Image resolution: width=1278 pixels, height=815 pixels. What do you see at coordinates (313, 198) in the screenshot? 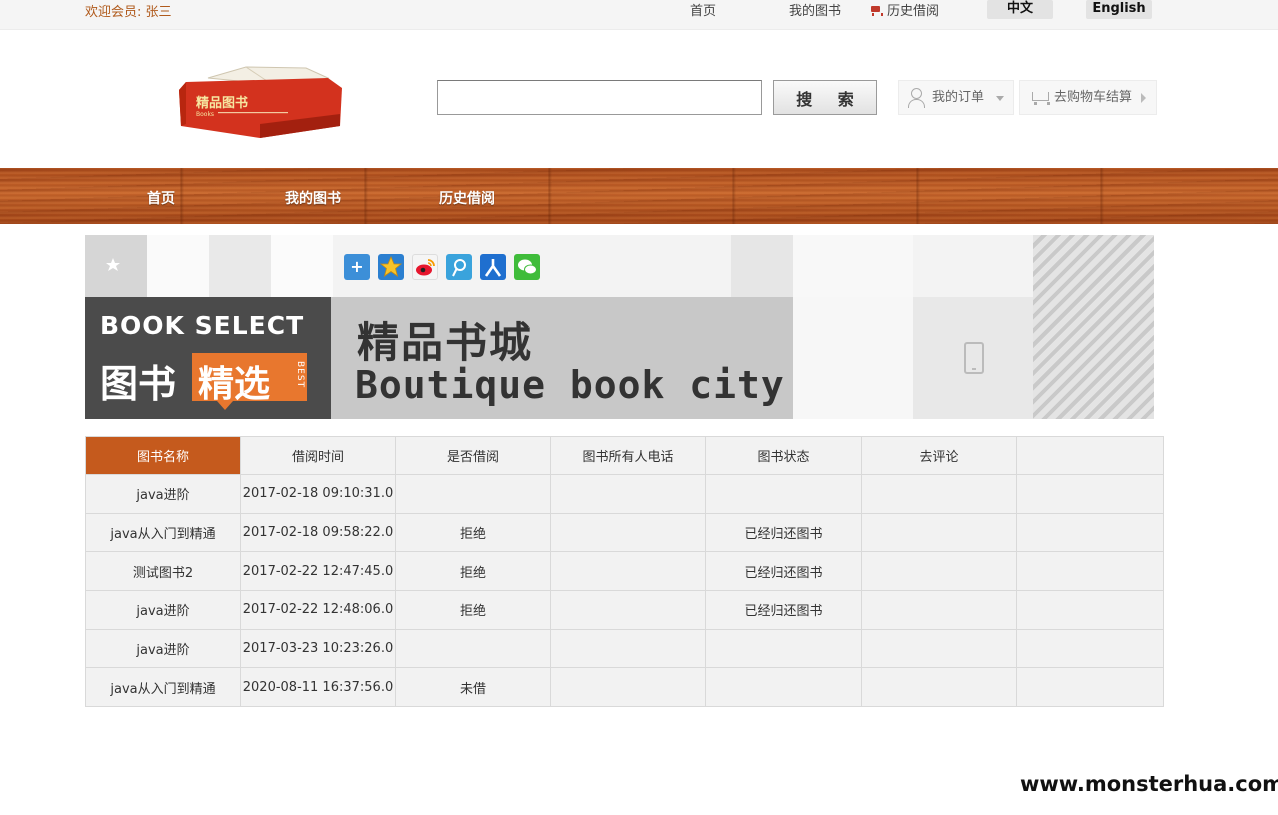
I see `nav-item-my-books: 我的图书` at bounding box center [313, 198].